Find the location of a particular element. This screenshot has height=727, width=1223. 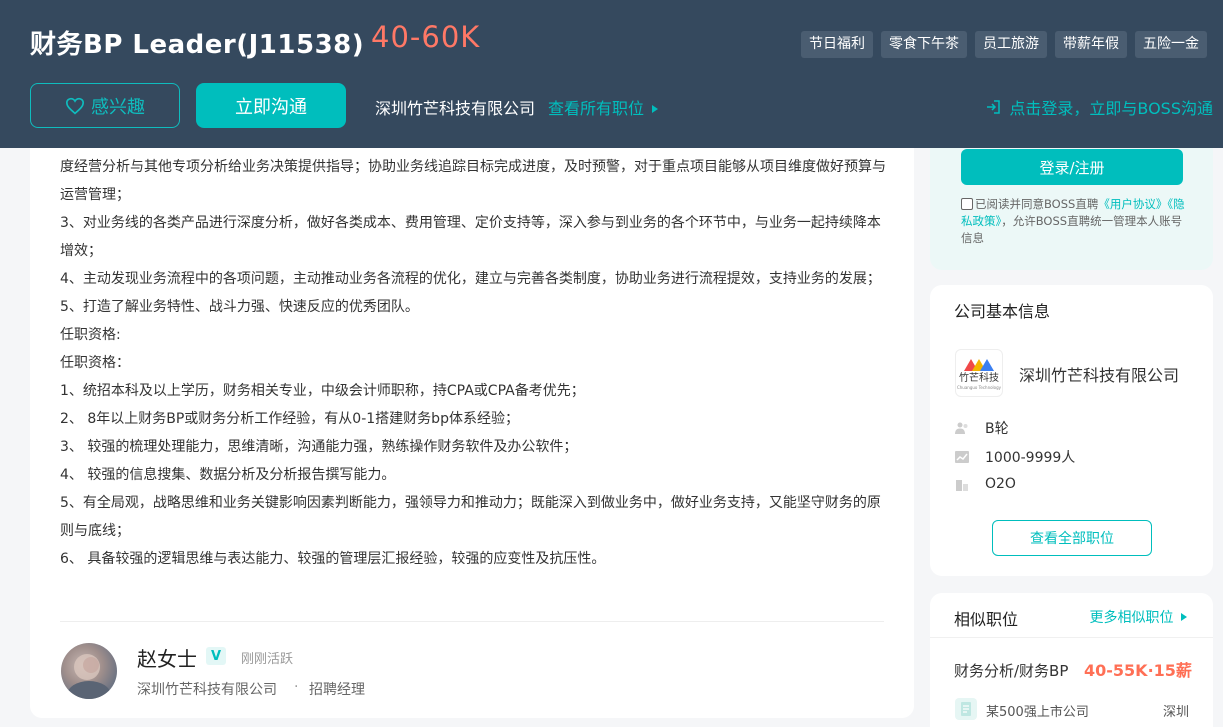

funding-stage: B轮 is located at coordinates (997, 429).